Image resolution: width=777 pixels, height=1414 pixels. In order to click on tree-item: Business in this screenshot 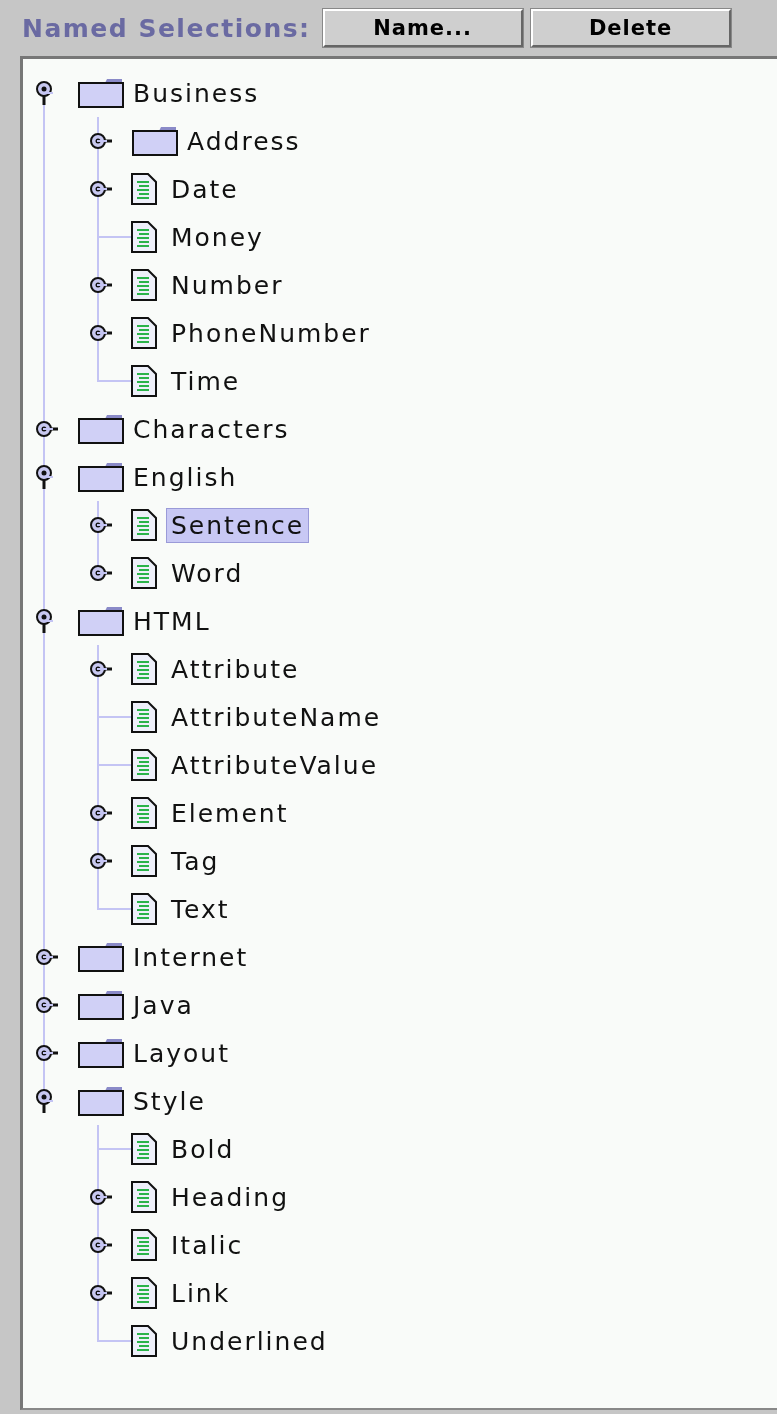, I will do `click(196, 93)`.